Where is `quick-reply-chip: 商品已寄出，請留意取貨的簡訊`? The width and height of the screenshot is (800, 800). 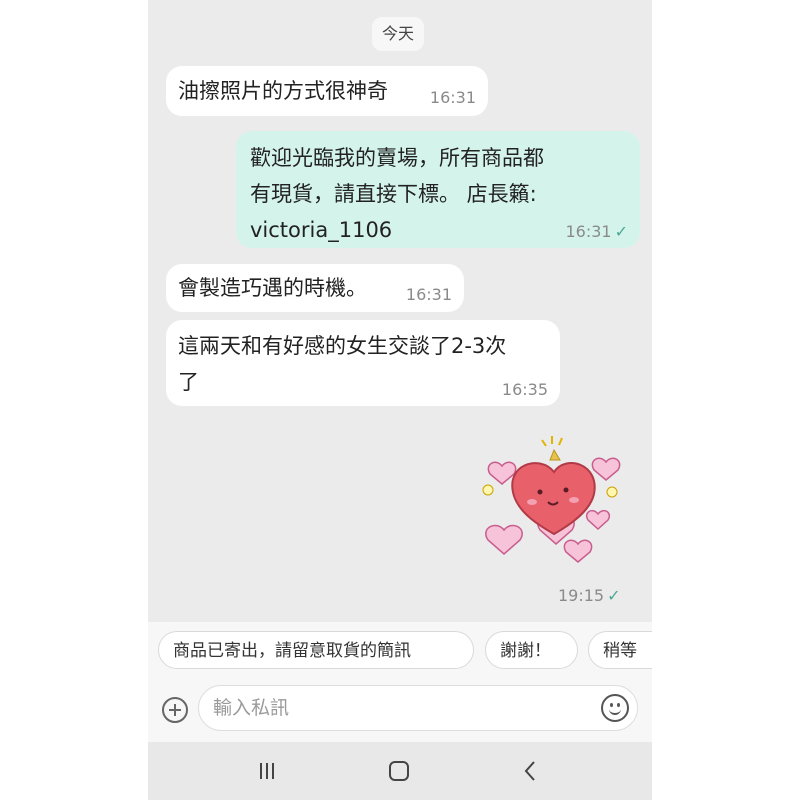 quick-reply-chip: 商品已寄出，請留意取貨的簡訊 is located at coordinates (316, 650).